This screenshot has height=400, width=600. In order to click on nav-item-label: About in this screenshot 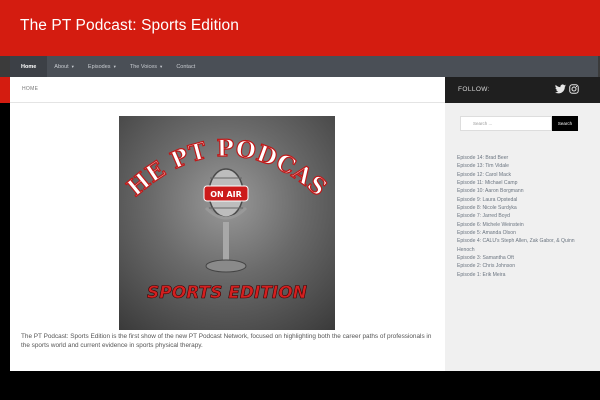, I will do `click(61, 66)`.